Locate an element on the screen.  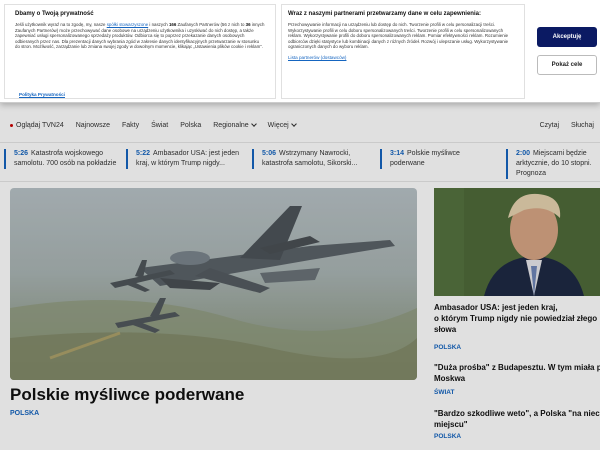
partners-list-link: Lista partnerów (dostawców) is located at coordinates (403, 57).